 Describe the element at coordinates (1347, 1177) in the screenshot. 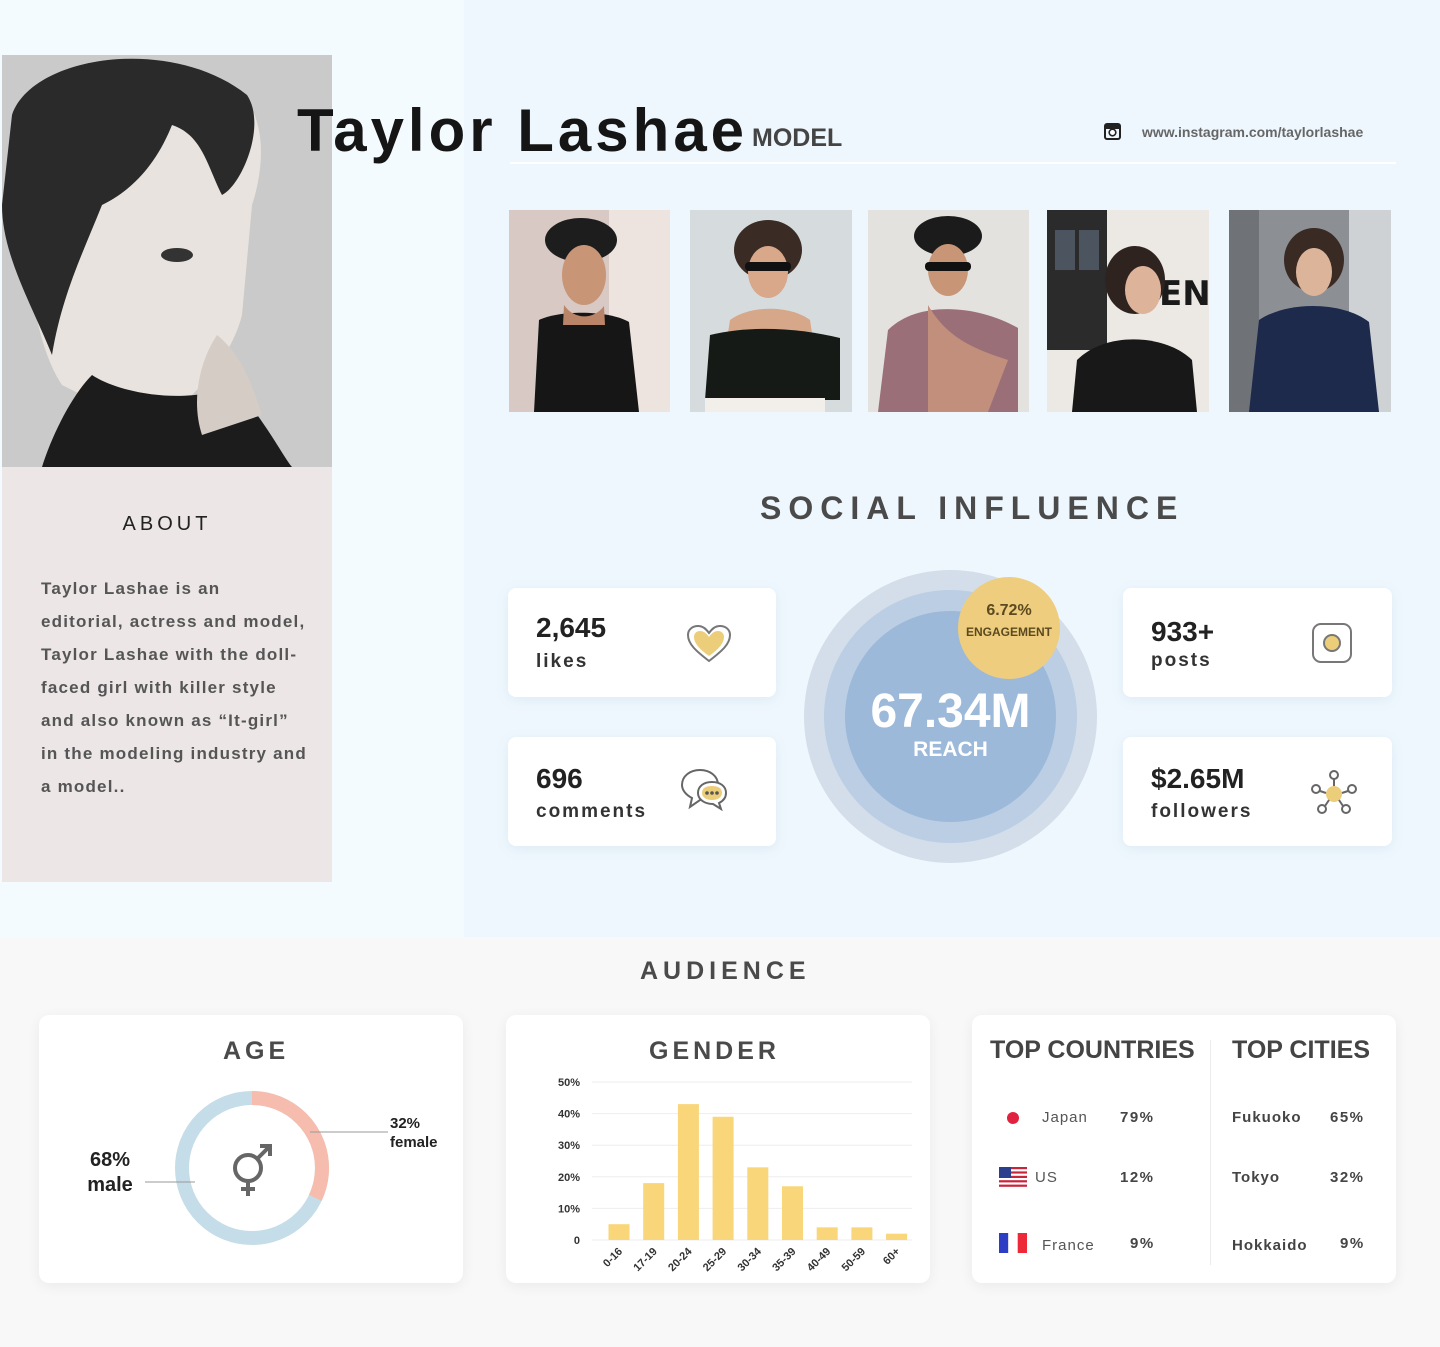

I see `city-percent: 32%` at that location.